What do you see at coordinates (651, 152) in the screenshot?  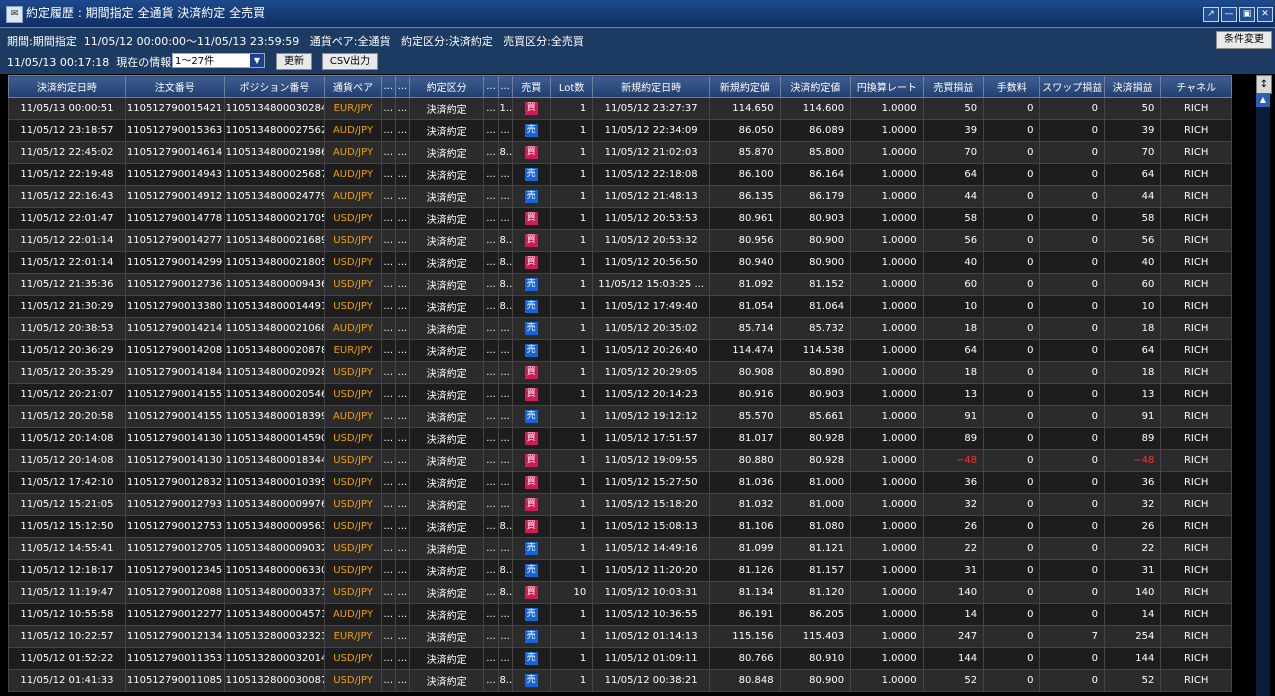 I see `table-cell: 11/05/12 21:02:03` at bounding box center [651, 152].